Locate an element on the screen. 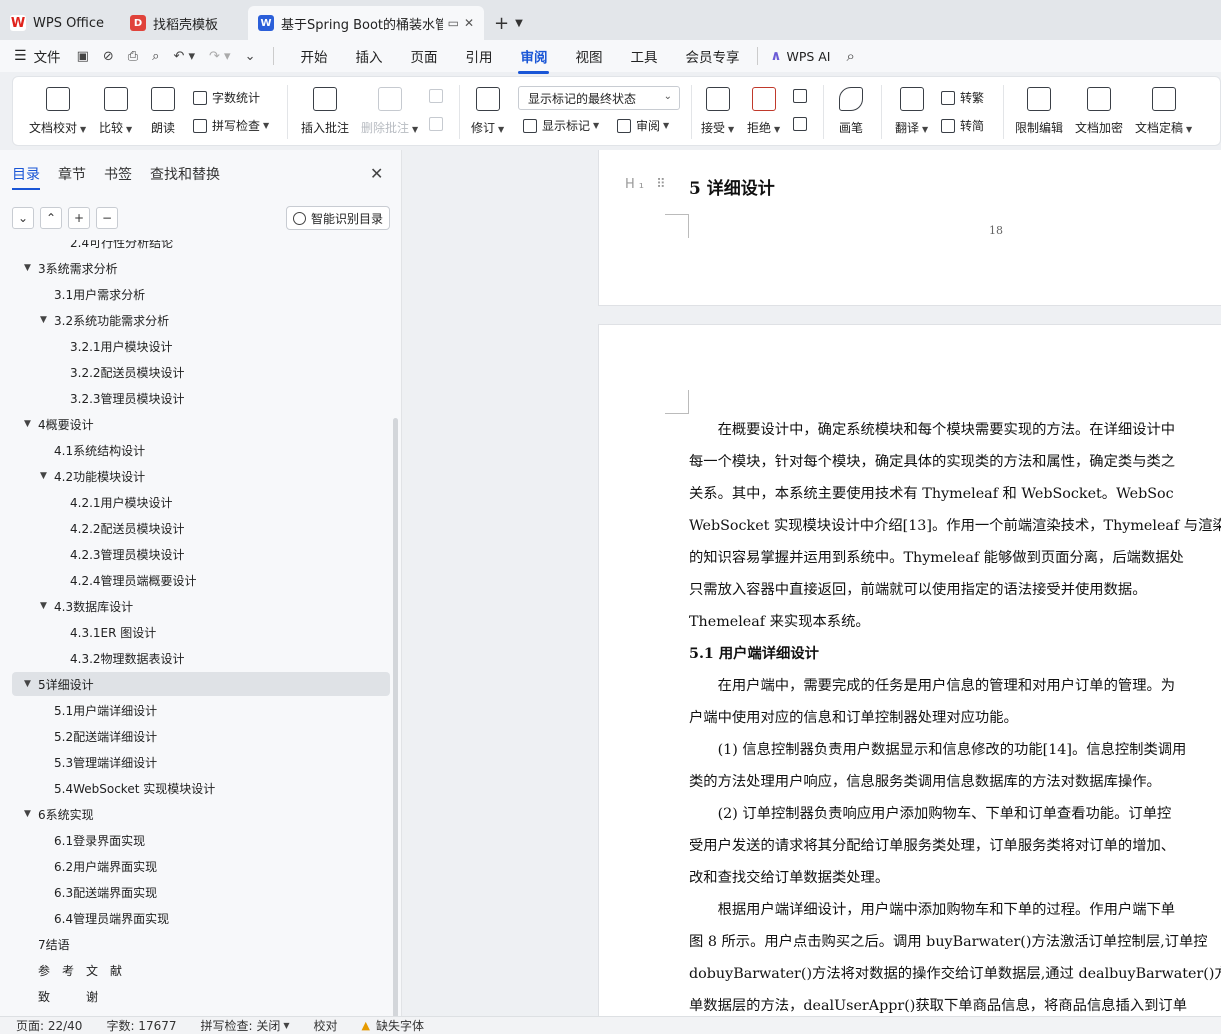 Image resolution: width=1221 pixels, height=1034 pixels. toc-item: 致 谢 is located at coordinates (61, 996).